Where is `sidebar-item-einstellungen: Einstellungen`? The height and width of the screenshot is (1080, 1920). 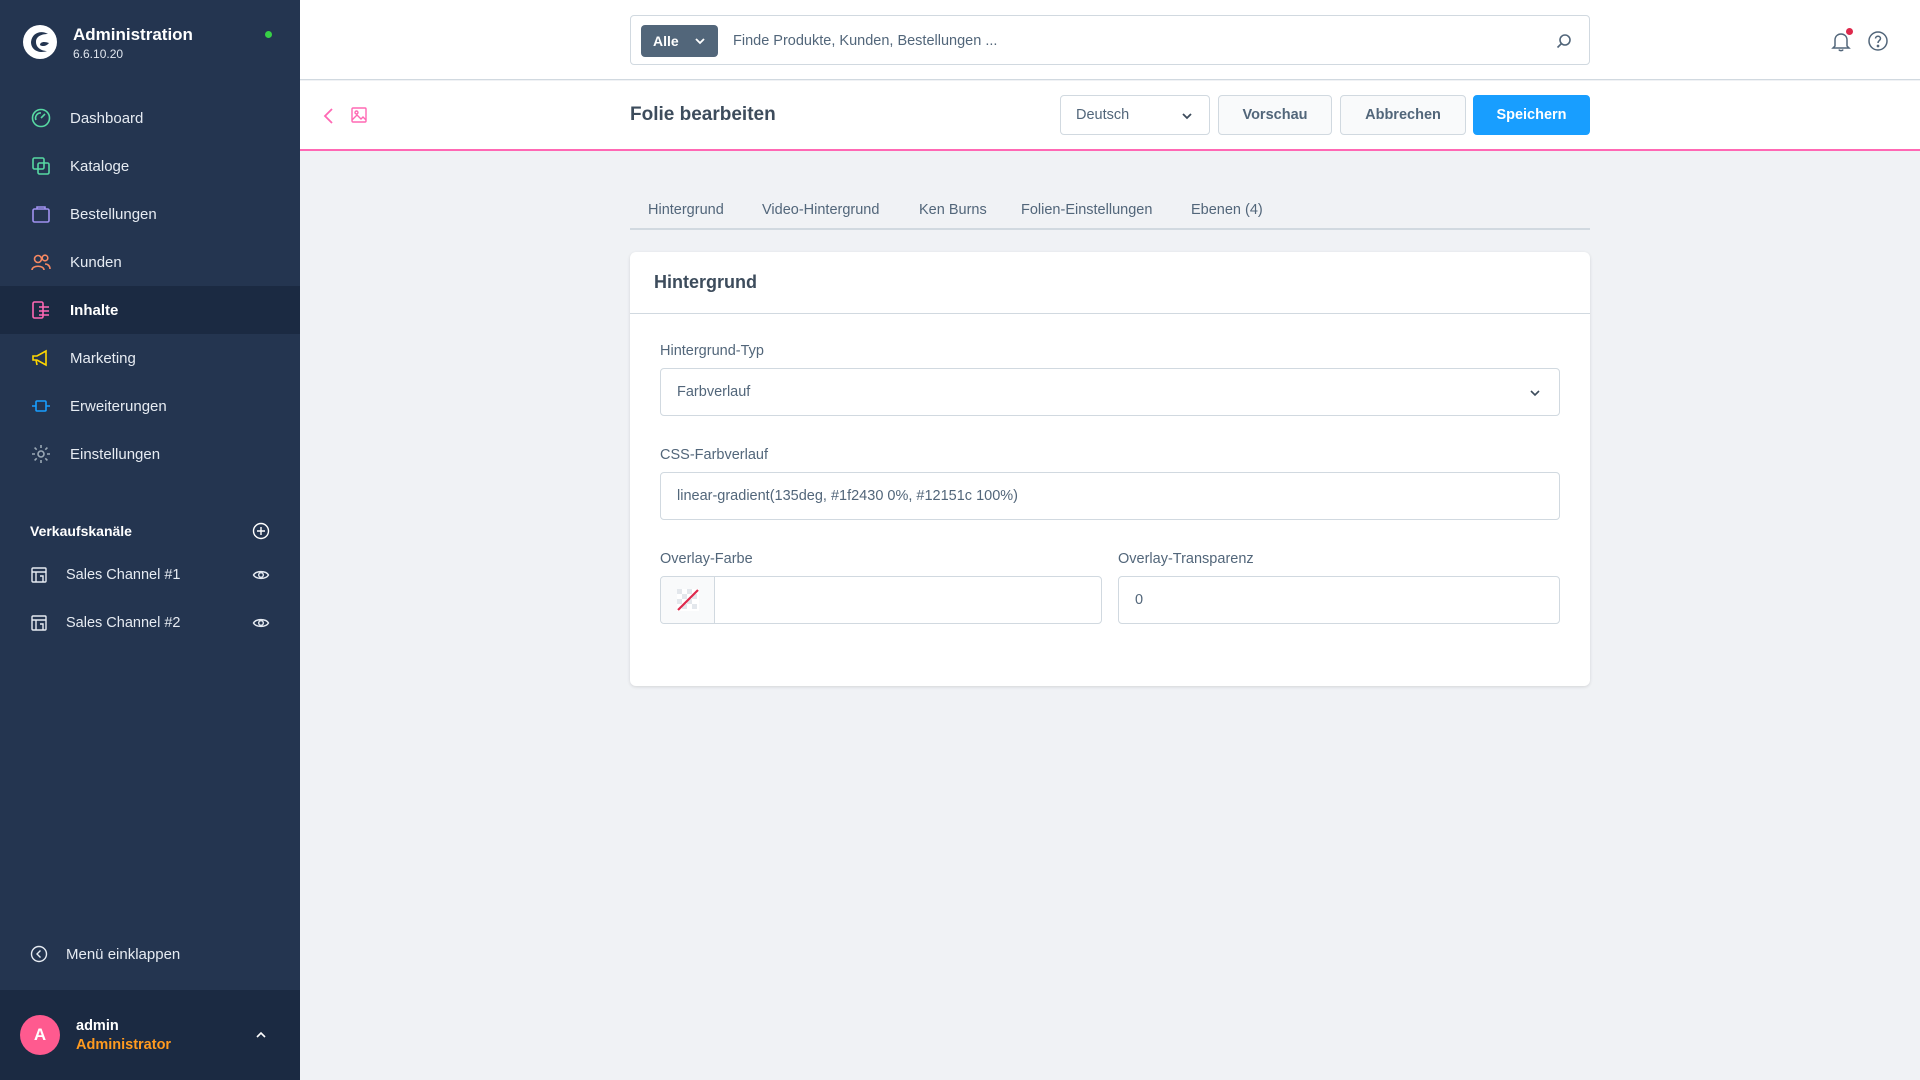 sidebar-item-einstellungen: Einstellungen is located at coordinates (150, 454).